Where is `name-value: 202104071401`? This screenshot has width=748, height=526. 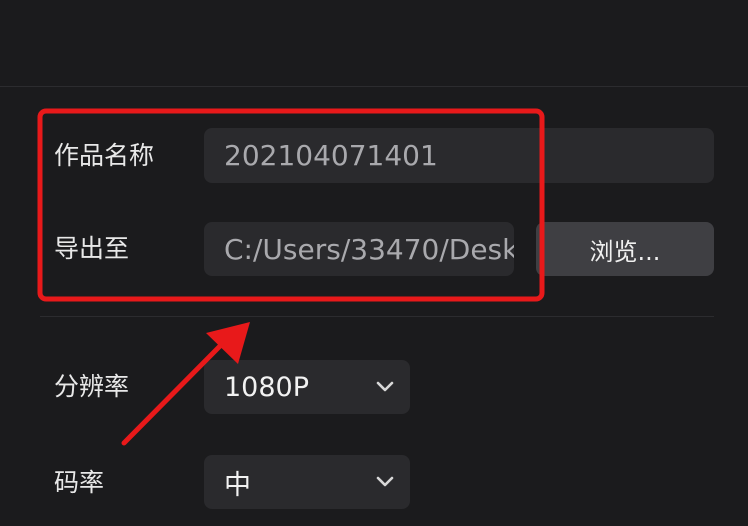
name-value: 202104071401 is located at coordinates (331, 155).